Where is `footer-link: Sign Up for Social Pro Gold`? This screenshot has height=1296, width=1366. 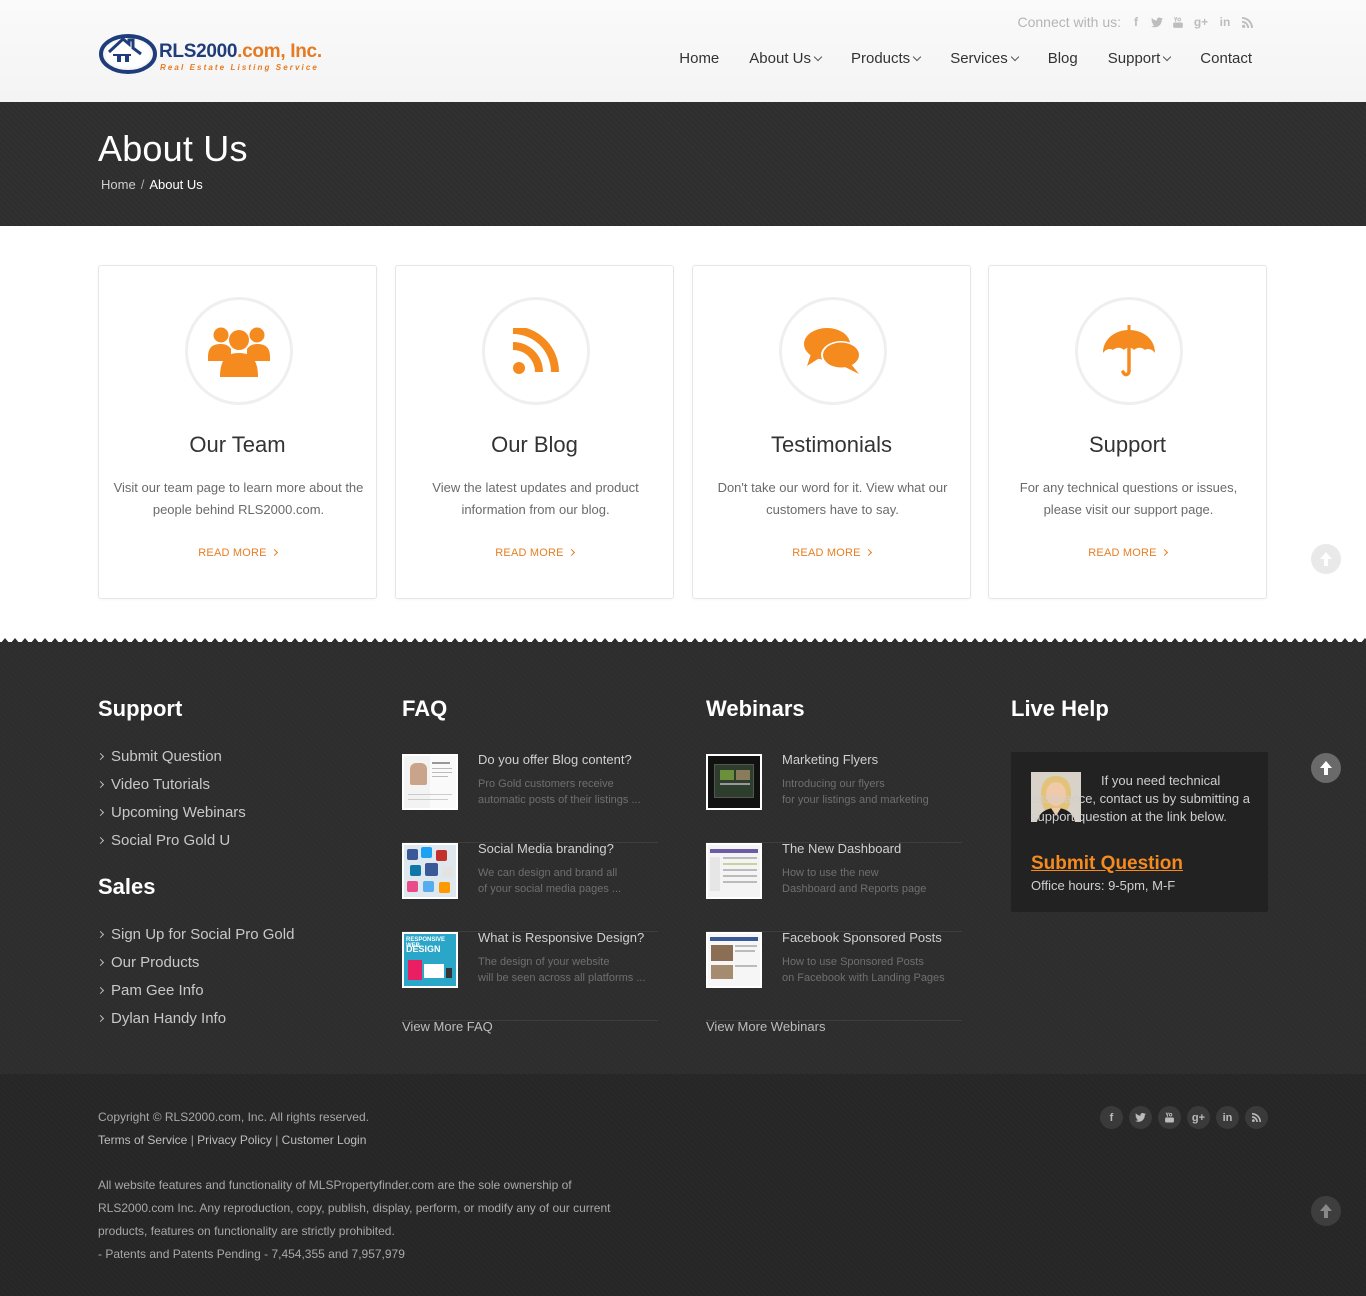 footer-link: Sign Up for Social Pro Gold is located at coordinates (195, 934).